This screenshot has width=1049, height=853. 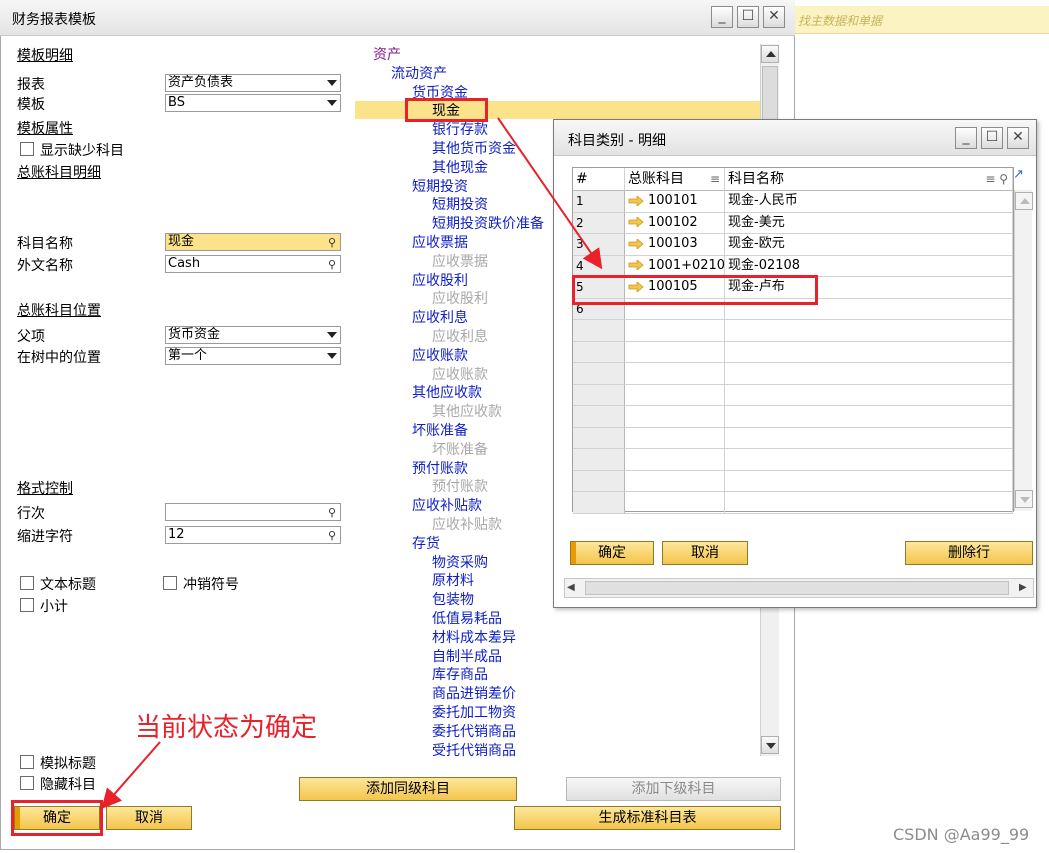 What do you see at coordinates (599, 202) in the screenshot?
I see `row-number-cell: 1` at bounding box center [599, 202].